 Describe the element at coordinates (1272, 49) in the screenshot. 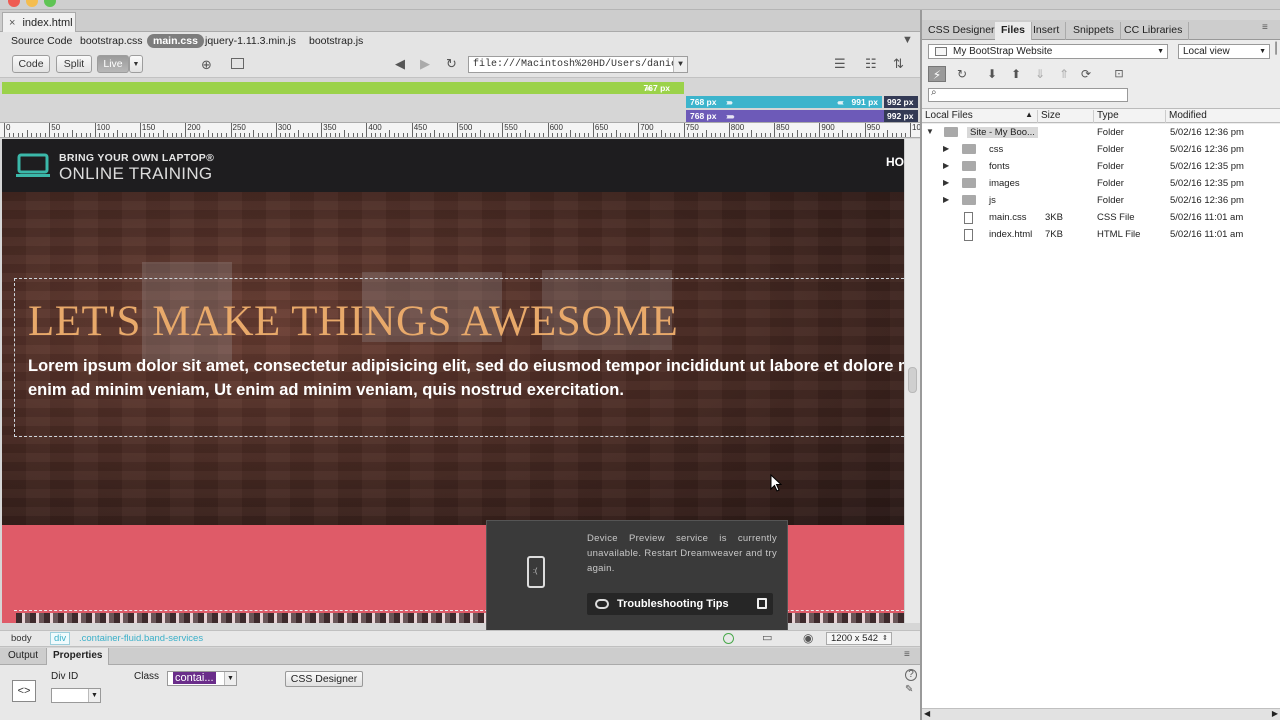

I see `expand-panel-icon: ▕` at that location.